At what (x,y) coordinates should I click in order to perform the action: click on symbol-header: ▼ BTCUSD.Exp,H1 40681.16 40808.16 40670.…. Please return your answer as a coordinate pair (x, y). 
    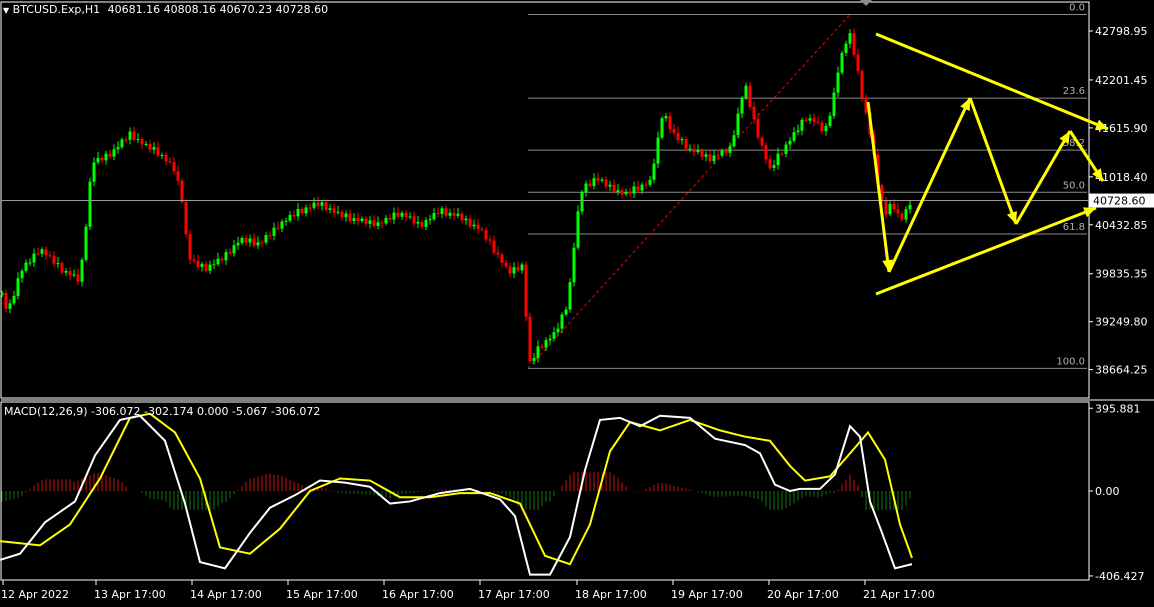
    Looking at the image, I should click on (165, 9).